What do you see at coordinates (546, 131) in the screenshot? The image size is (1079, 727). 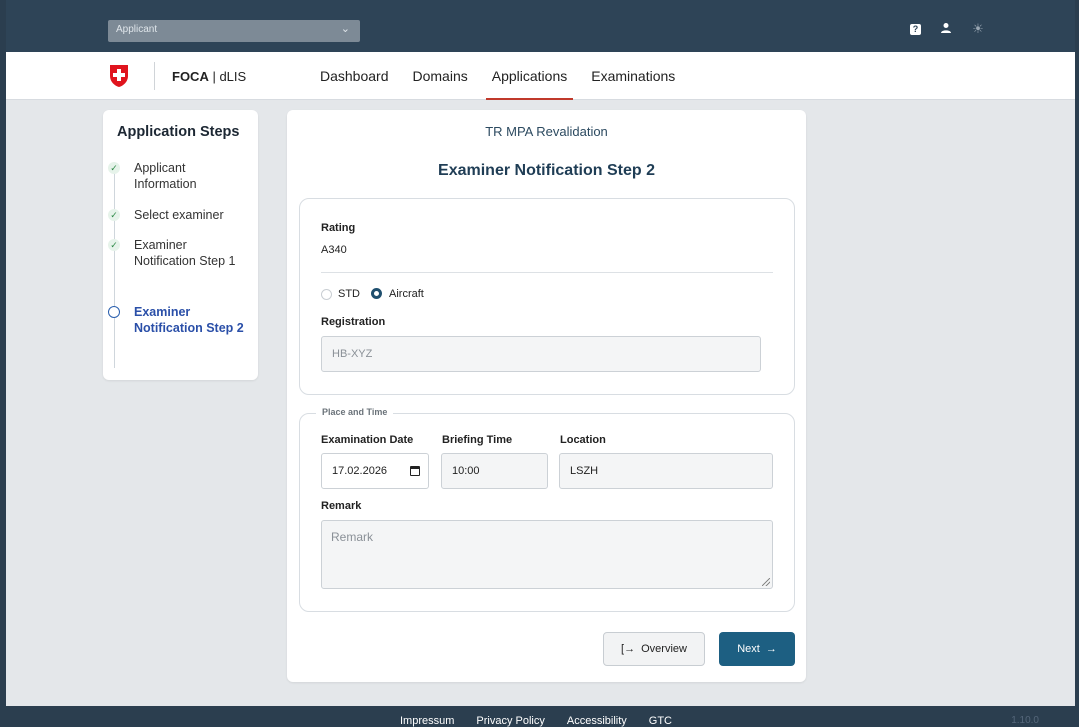 I see `form-subtitle: TR MPA Revalidation` at bounding box center [546, 131].